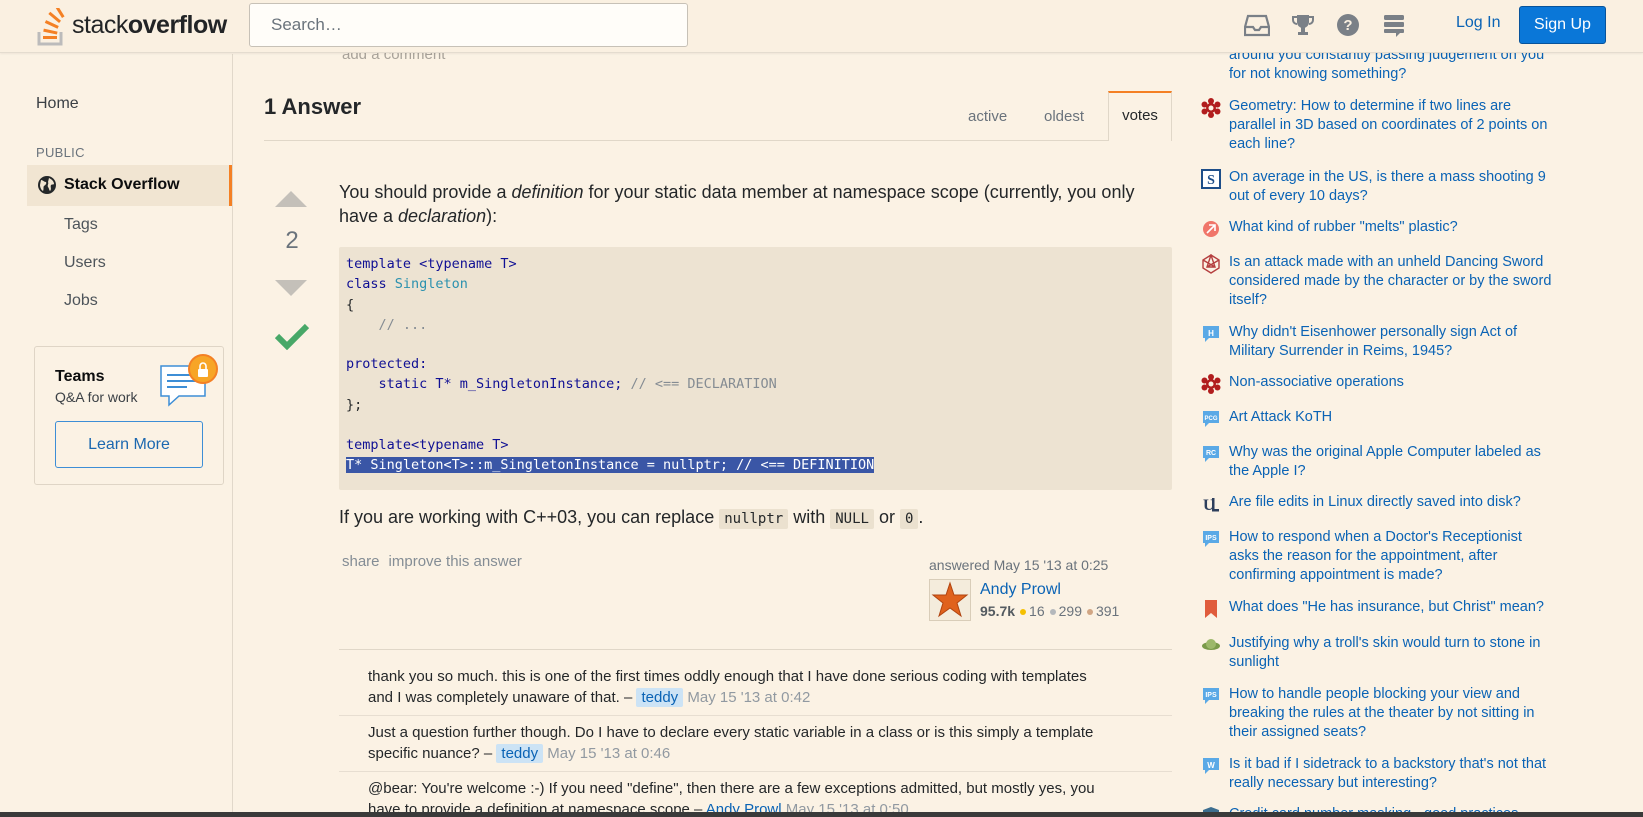 Image resolution: width=1643 pixels, height=817 pixels. What do you see at coordinates (60, 152) in the screenshot?
I see `sidebar-section-public: PUBLIC` at bounding box center [60, 152].